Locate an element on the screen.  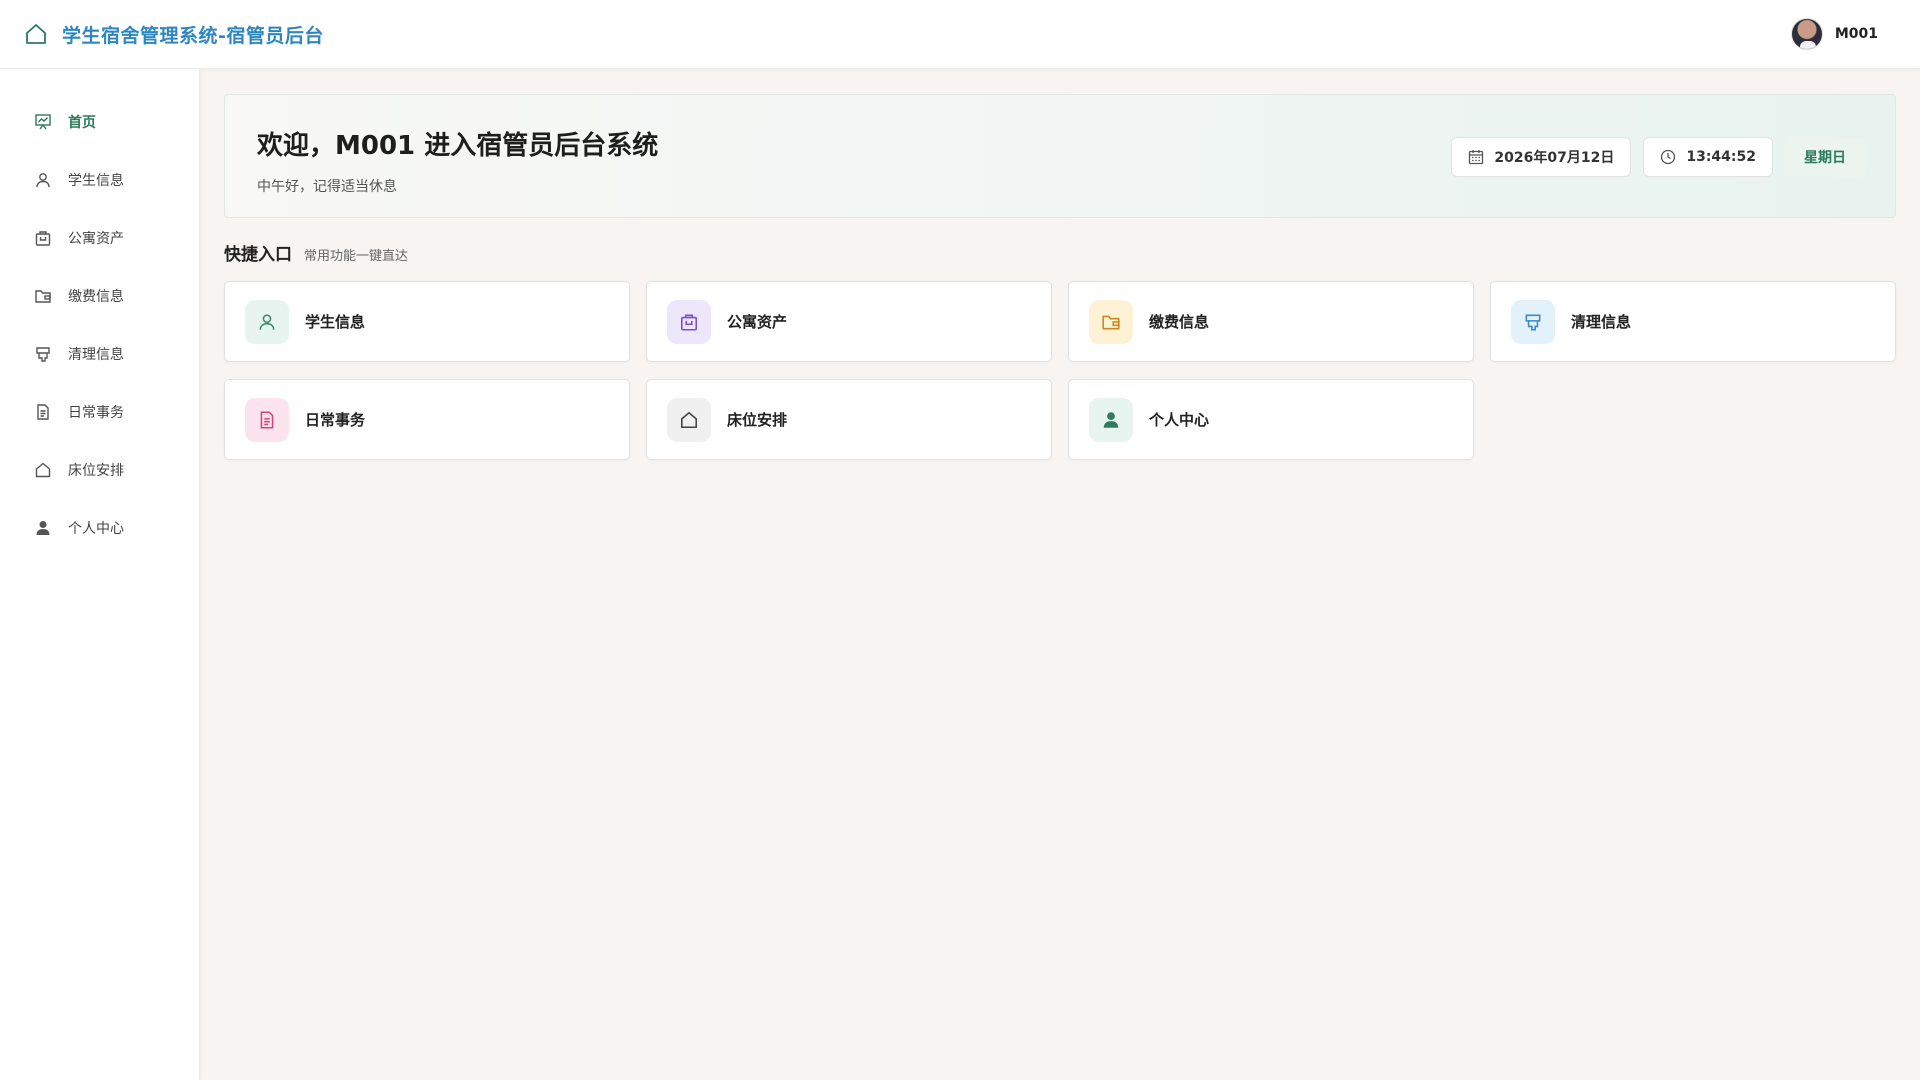
sidebar-item-daily: 日常事务 is located at coordinates (99, 412).